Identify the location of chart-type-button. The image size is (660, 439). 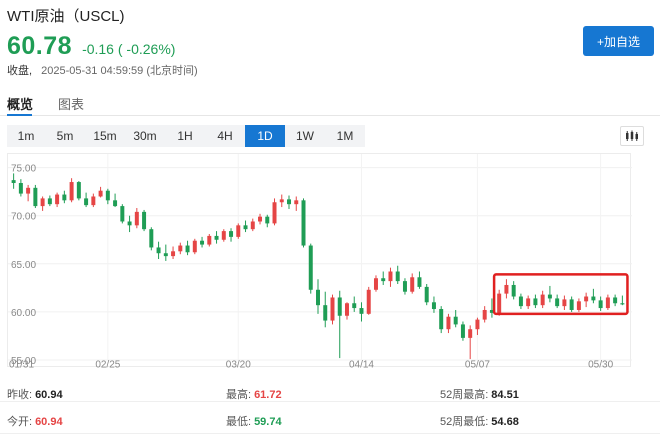
(632, 136).